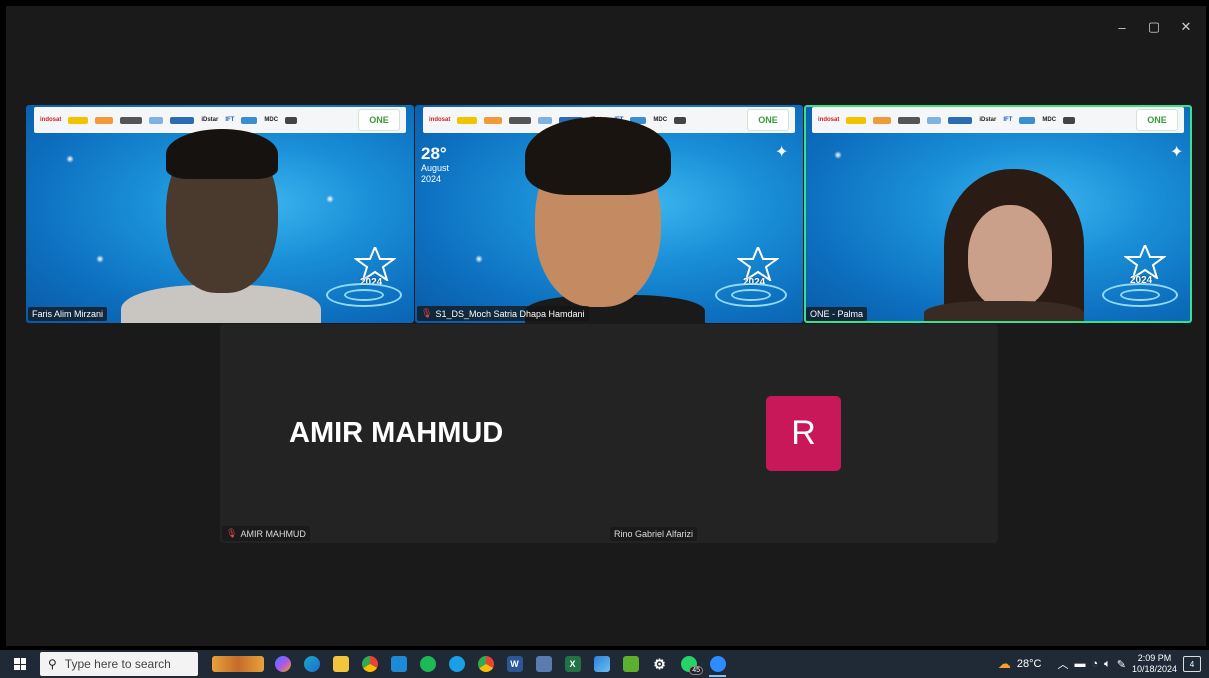 This screenshot has width=1209, height=678. I want to click on taskbar-excel: X, so click(572, 664).